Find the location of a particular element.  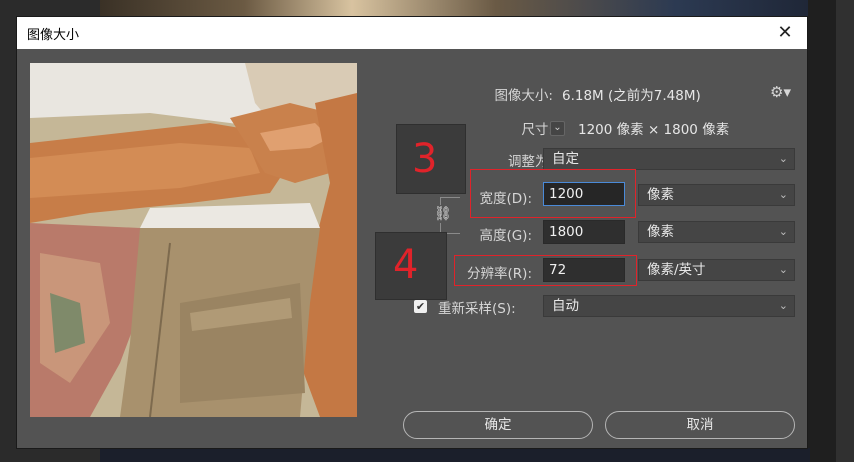

close-icon: ✕ is located at coordinates (785, 33).